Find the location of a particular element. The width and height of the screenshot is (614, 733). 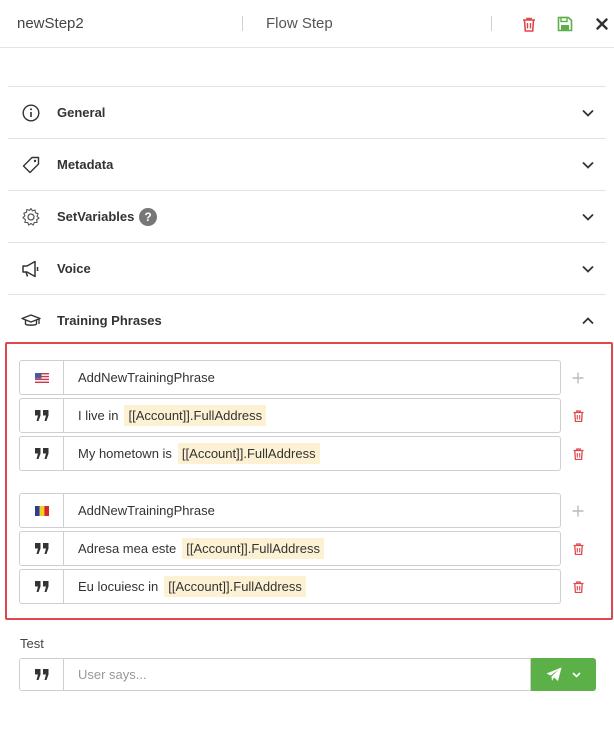

test-label: Test is located at coordinates (32, 643).